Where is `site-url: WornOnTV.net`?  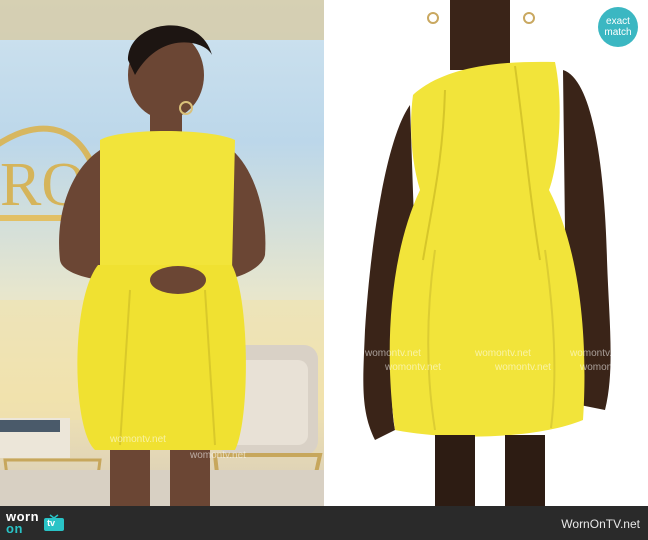
site-url: WornOnTV.net is located at coordinates (600, 524).